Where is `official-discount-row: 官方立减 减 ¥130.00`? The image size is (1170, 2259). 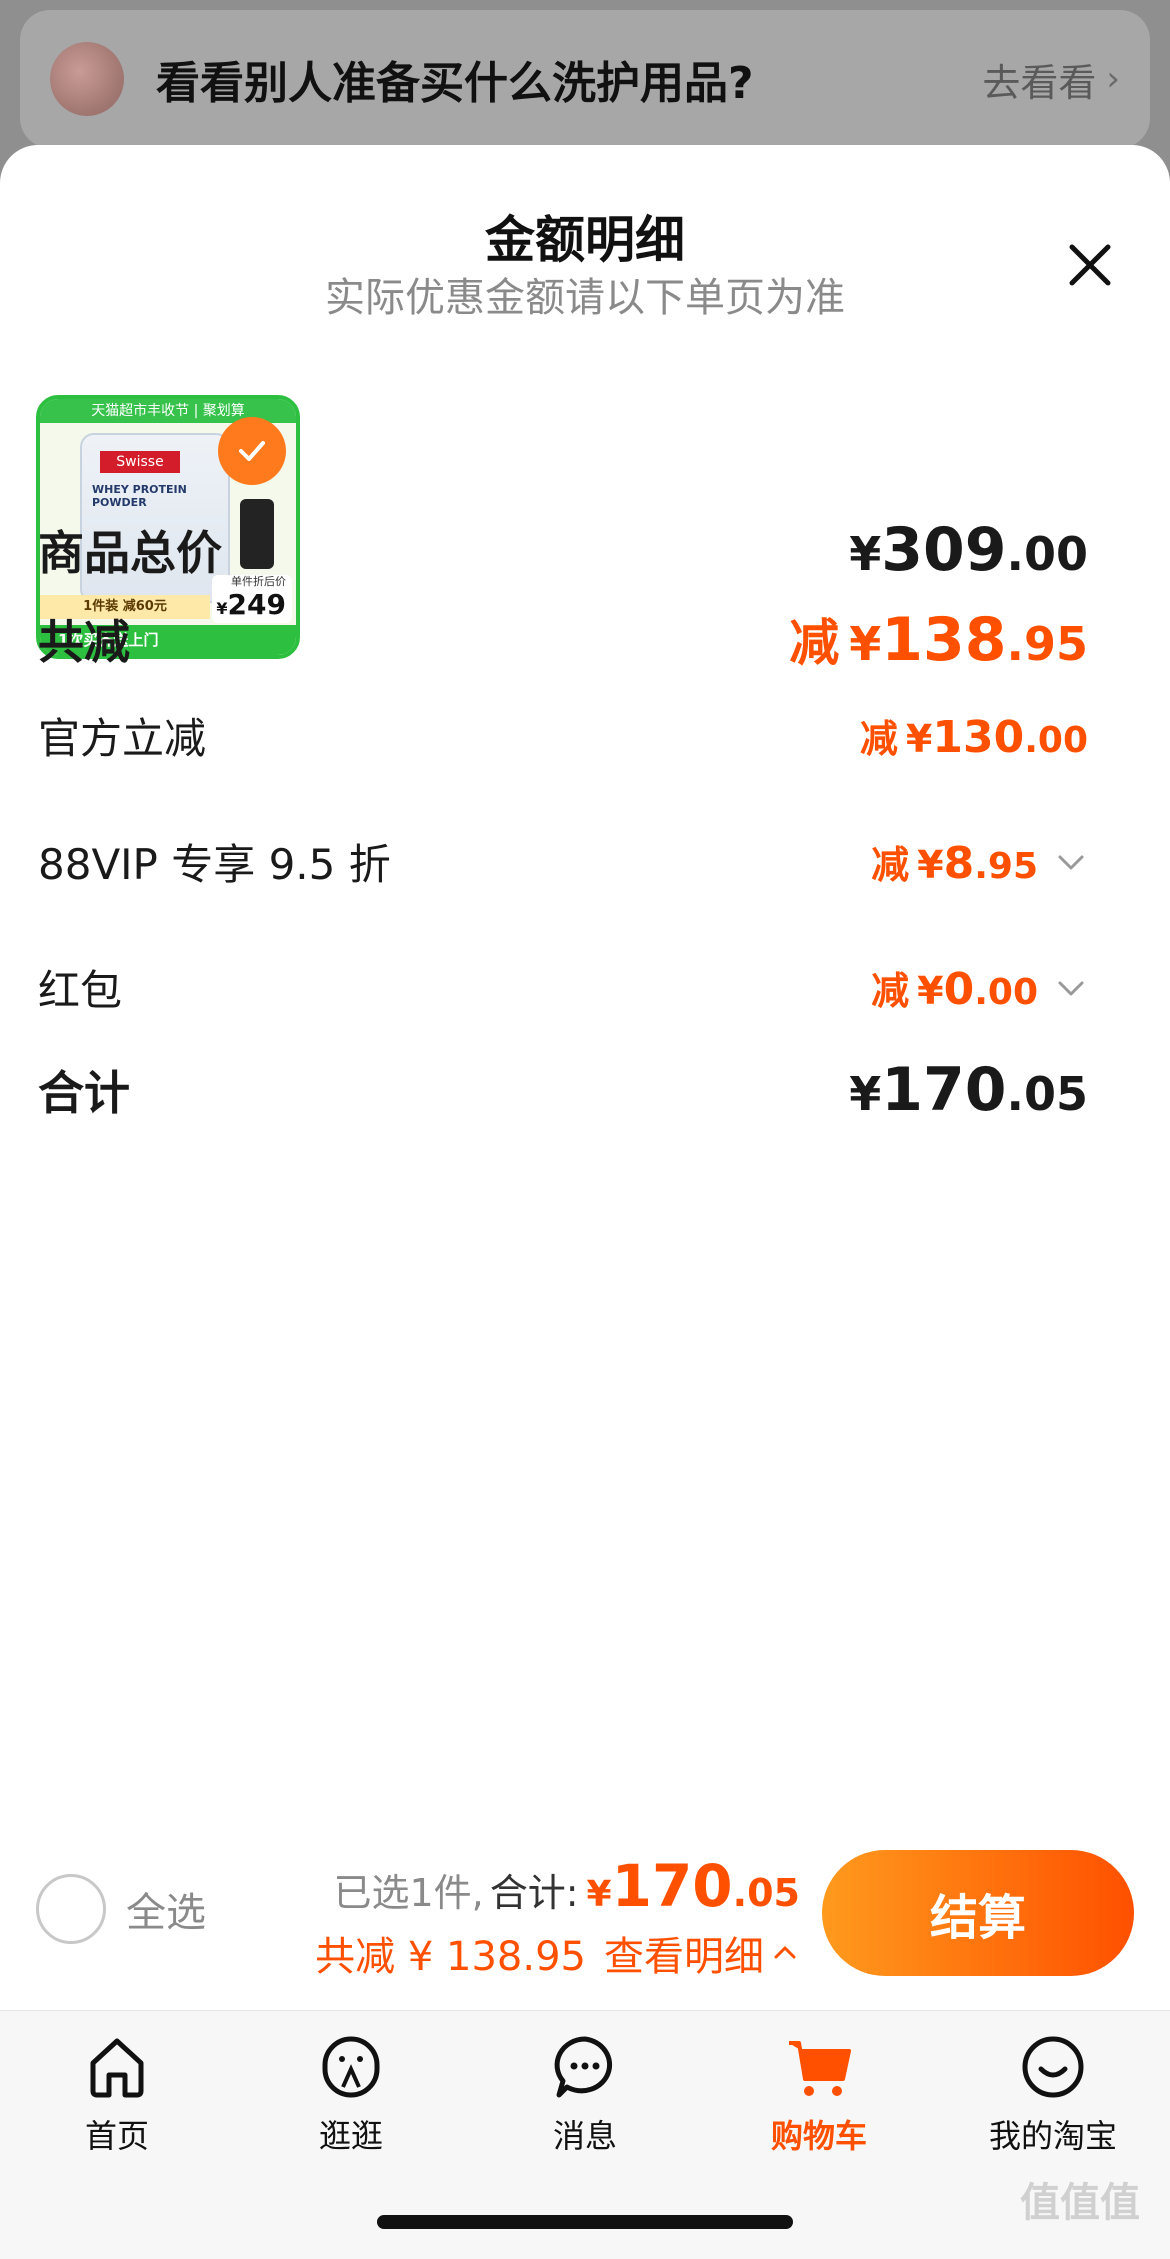
official-discount-row: 官方立减 减 ¥130.00 is located at coordinates (563, 735).